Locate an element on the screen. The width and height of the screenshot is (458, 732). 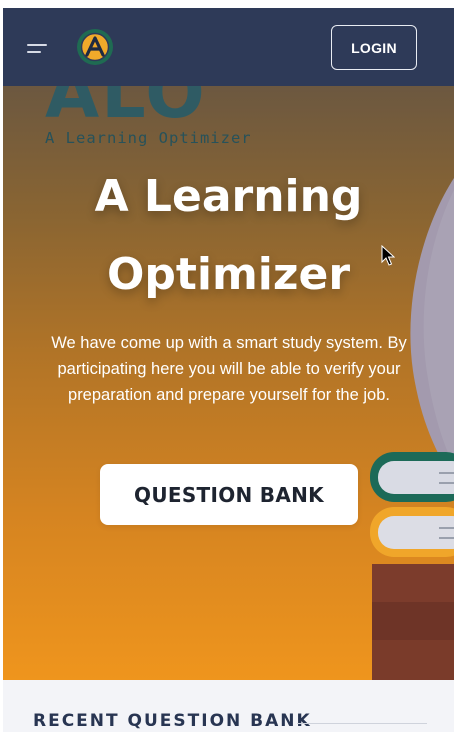
brand-tagline: A Learning Optimizer is located at coordinates (148, 138).